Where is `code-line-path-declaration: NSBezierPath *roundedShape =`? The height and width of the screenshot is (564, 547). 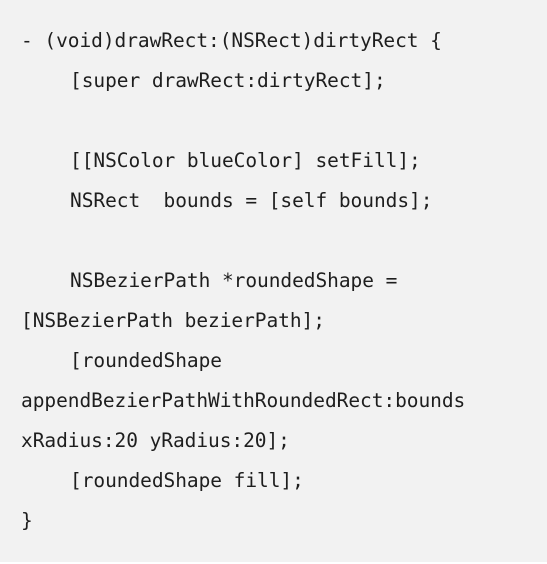
code-line-path-declaration: NSBezierPath *roundedShape = is located at coordinates (234, 280).